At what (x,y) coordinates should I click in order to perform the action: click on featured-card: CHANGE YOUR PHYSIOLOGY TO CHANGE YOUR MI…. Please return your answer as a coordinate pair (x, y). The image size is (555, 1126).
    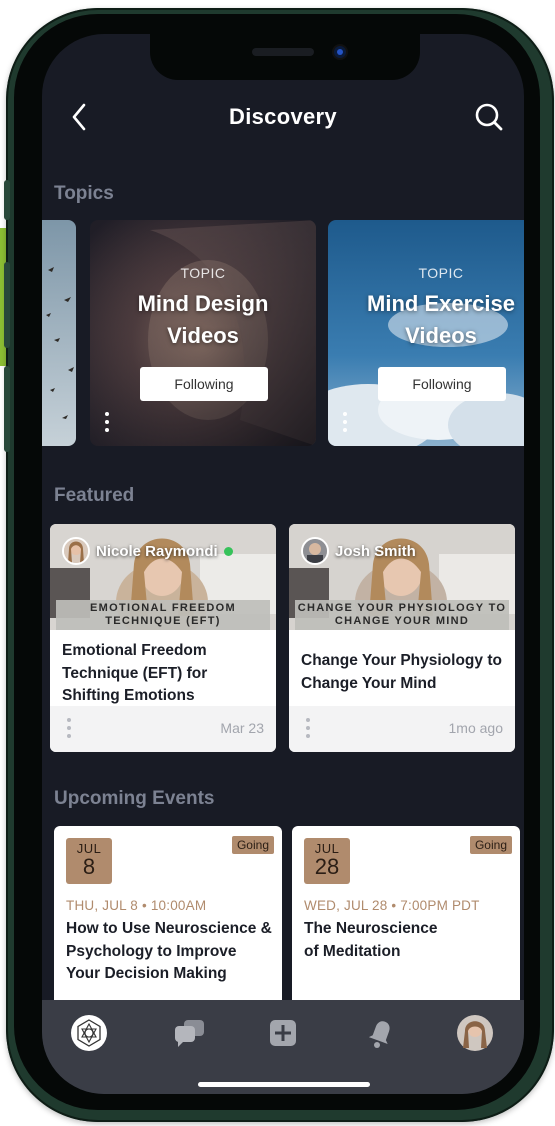
    Looking at the image, I should click on (402, 638).